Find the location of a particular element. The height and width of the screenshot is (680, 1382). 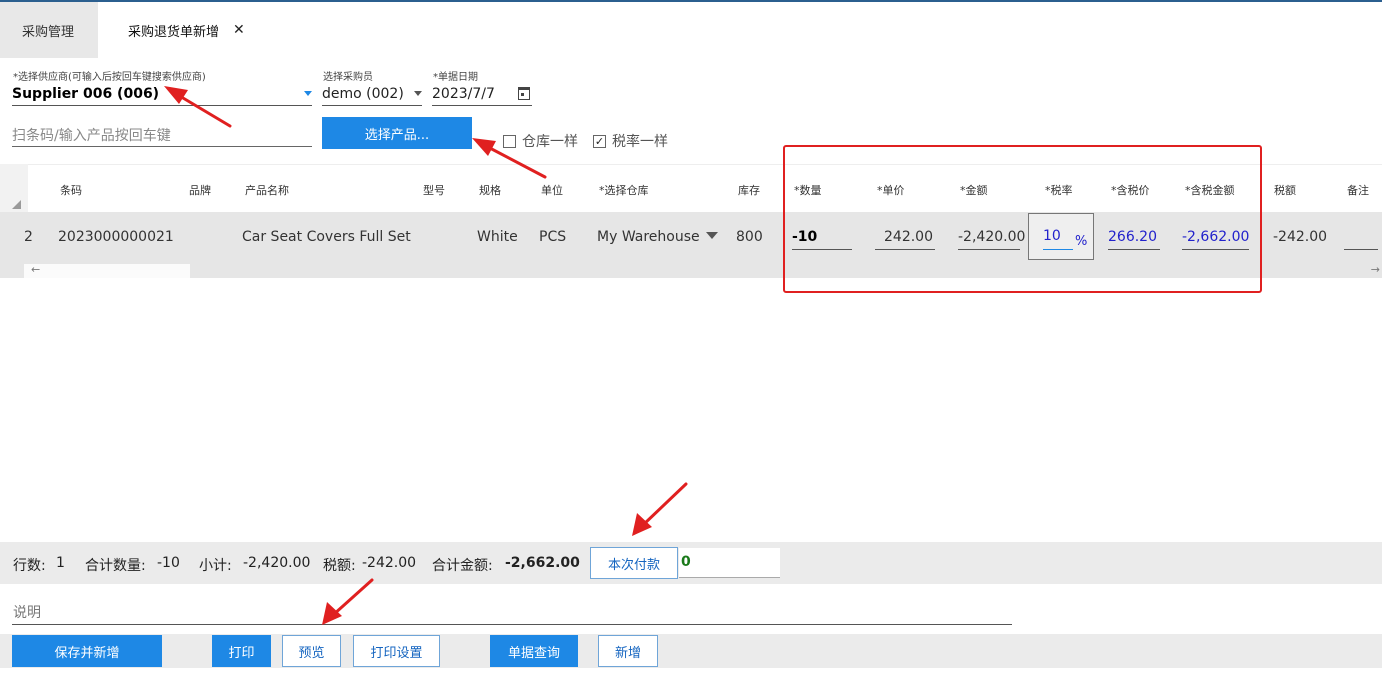

col-tax: 税额 is located at coordinates (1285, 190).